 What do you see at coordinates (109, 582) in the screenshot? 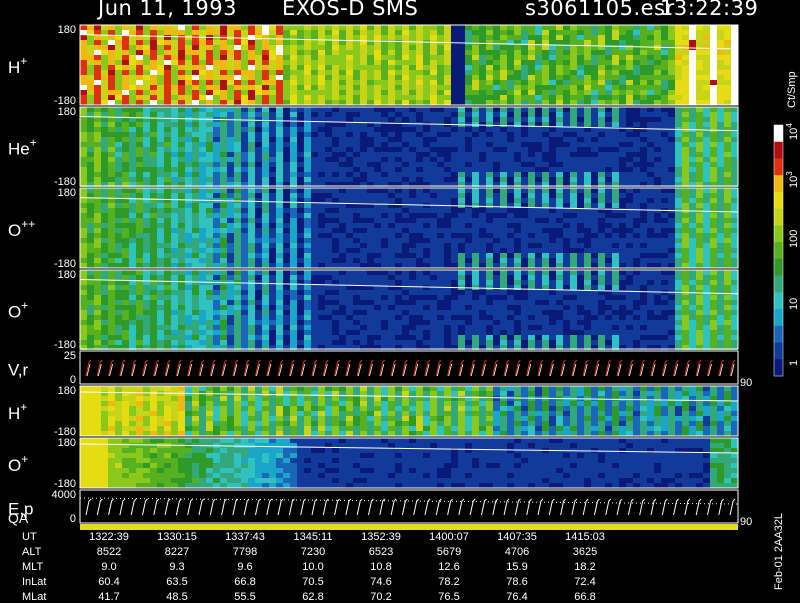
I see `ephem-cell: 60.4` at bounding box center [109, 582].